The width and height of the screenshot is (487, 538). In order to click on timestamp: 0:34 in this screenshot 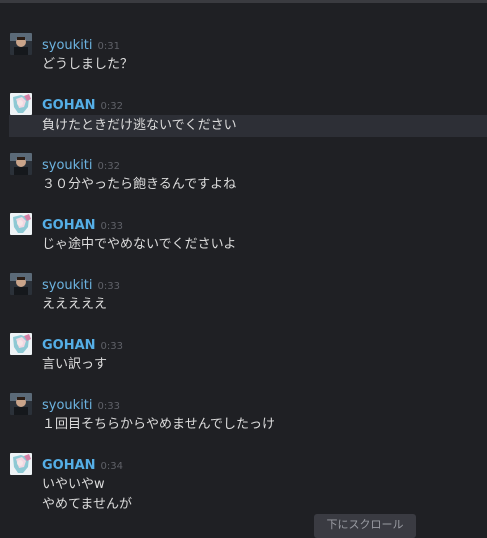, I will do `click(112, 466)`.